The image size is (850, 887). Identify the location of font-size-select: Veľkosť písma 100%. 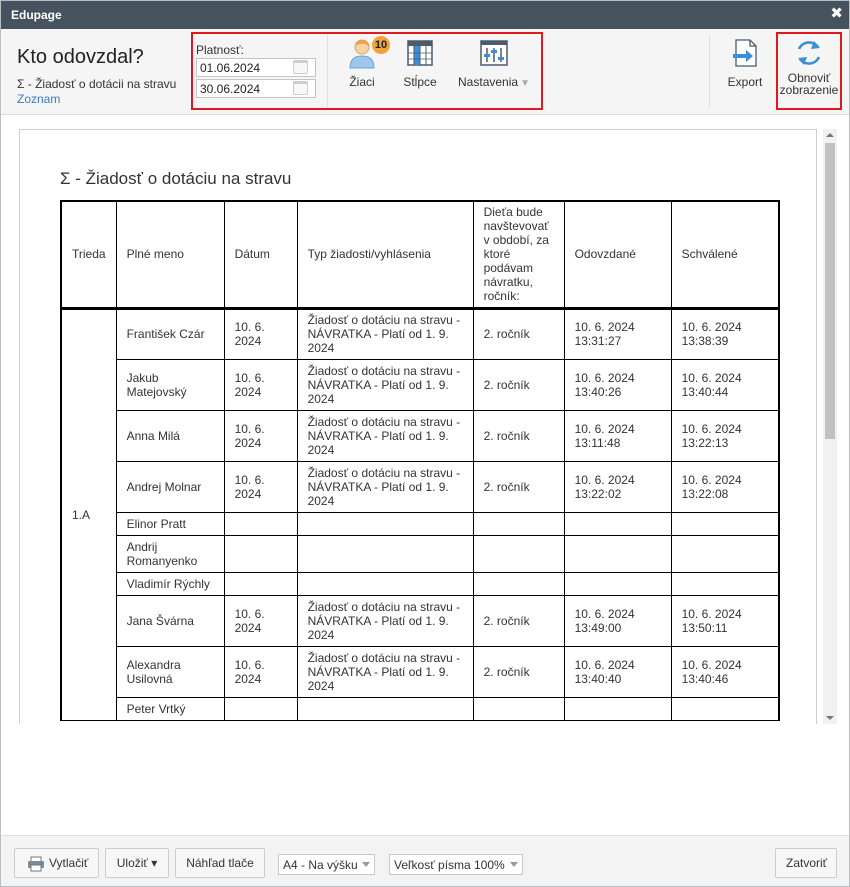
(456, 864).